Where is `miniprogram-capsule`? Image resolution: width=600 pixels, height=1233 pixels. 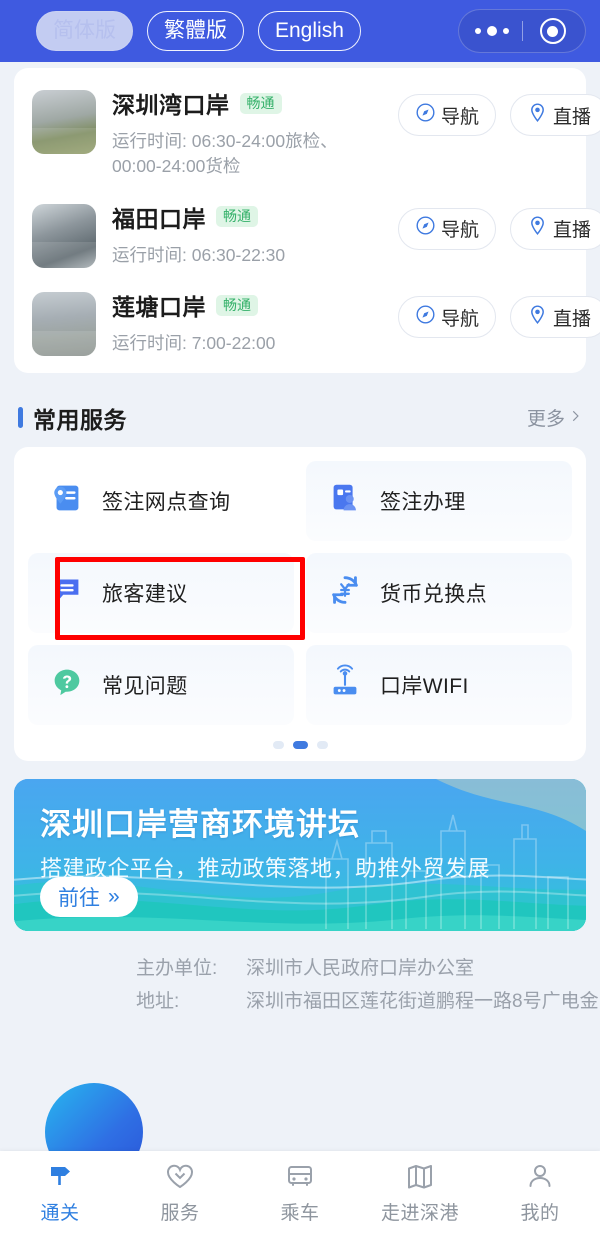 miniprogram-capsule is located at coordinates (522, 31).